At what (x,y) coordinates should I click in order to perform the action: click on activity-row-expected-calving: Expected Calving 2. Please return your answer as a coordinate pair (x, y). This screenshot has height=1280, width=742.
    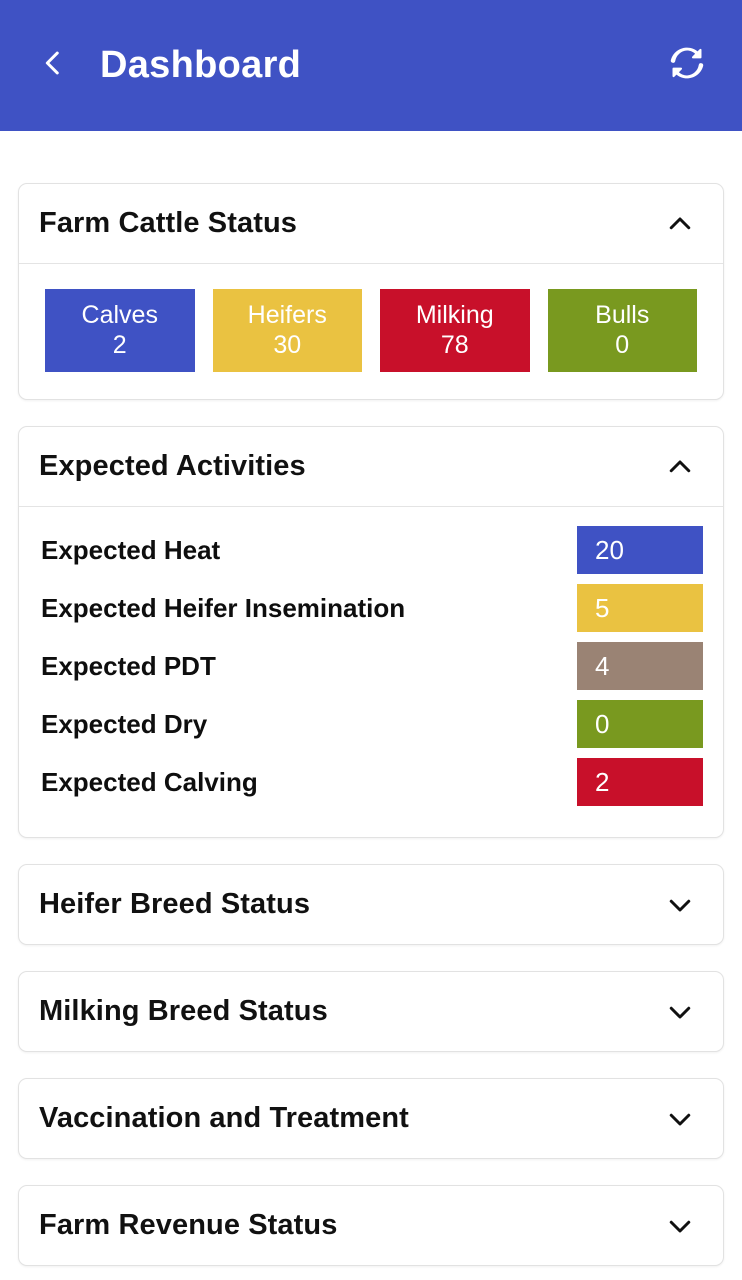
    Looking at the image, I should click on (372, 782).